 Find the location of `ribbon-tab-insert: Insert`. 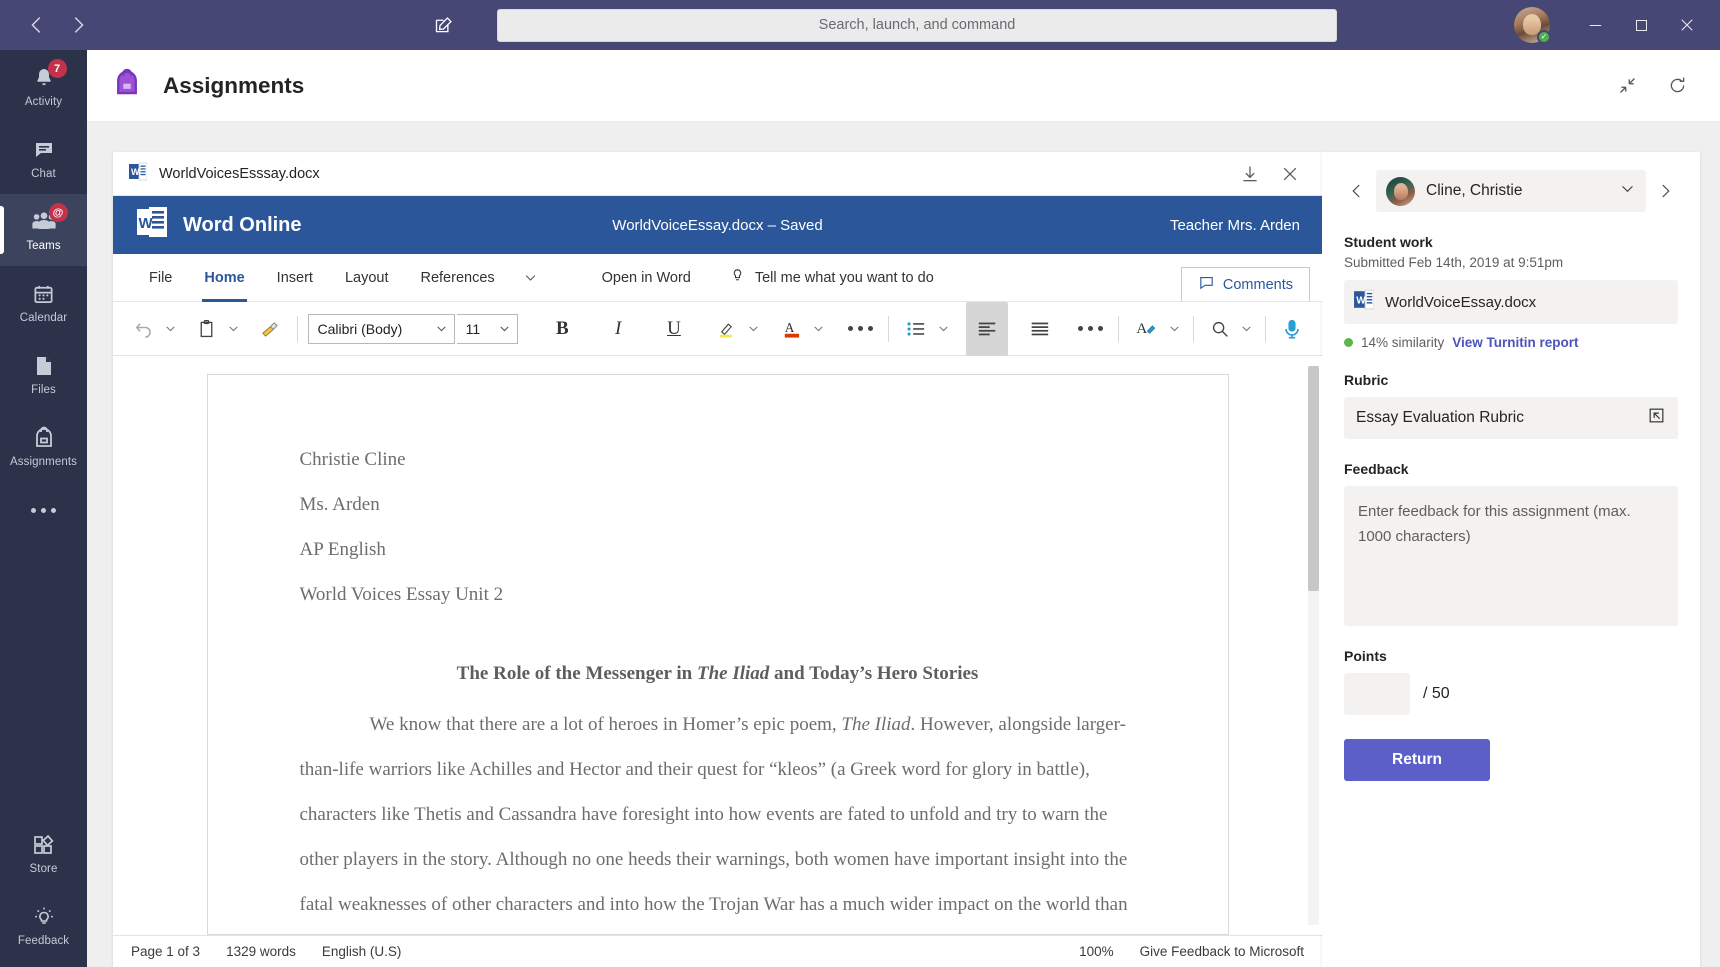

ribbon-tab-insert: Insert is located at coordinates (295, 278).